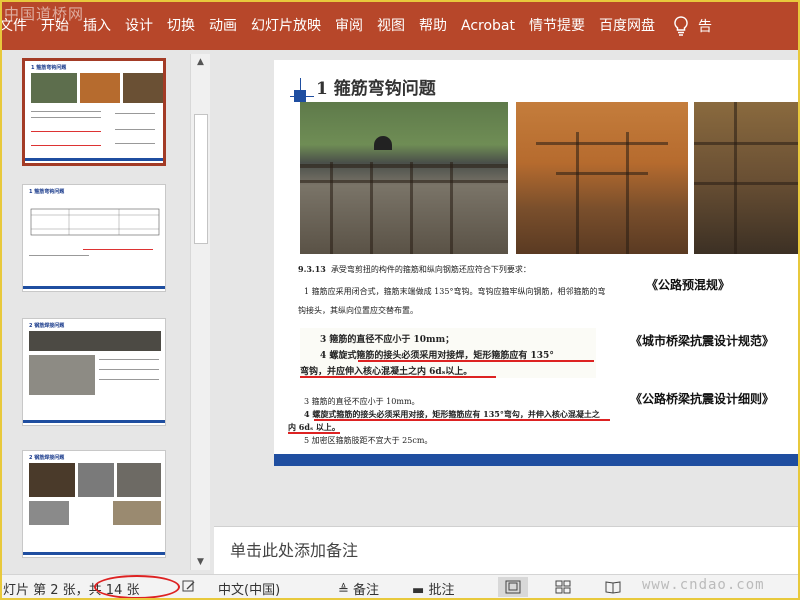 This screenshot has height=600, width=800. What do you see at coordinates (349, 26) in the screenshot?
I see `tab-review: 审阅` at bounding box center [349, 26].